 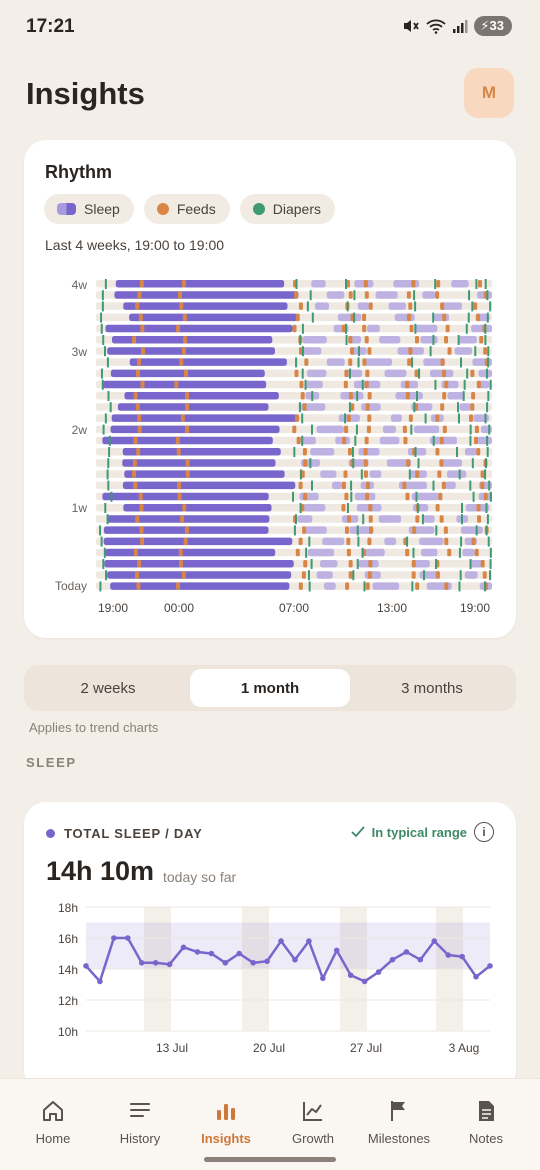 I want to click on nav-home: Home, so click(x=53, y=1121).